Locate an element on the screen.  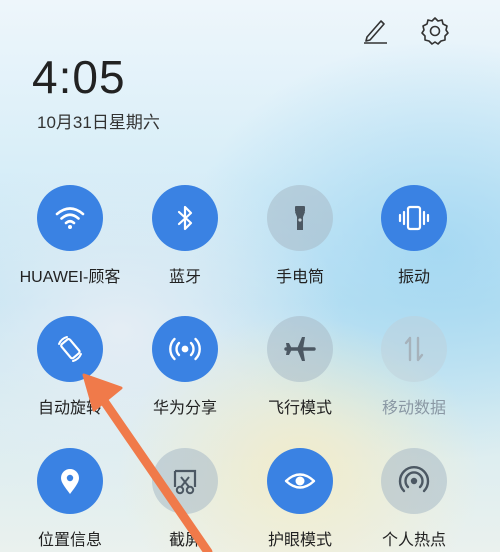
tile-hotspot: 个人热点 is located at coordinates (414, 499).